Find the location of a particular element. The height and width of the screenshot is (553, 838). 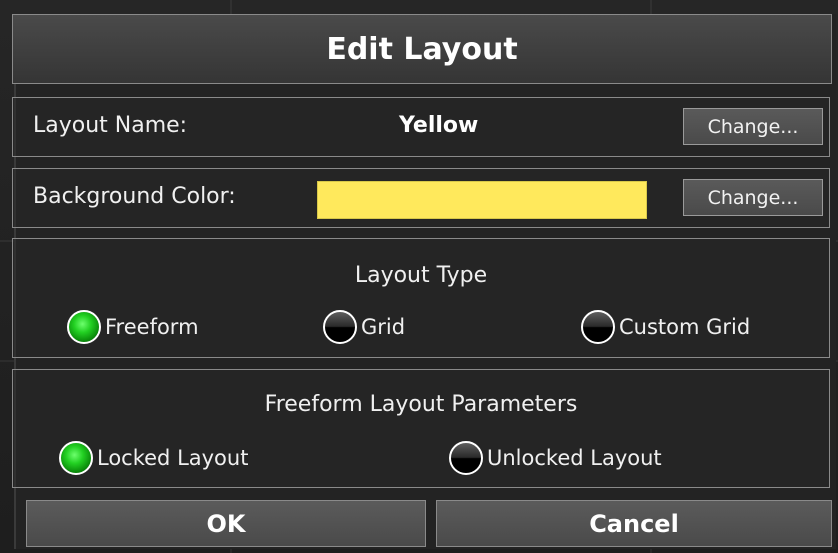

dialog-title: Edit Layout is located at coordinates (422, 49).